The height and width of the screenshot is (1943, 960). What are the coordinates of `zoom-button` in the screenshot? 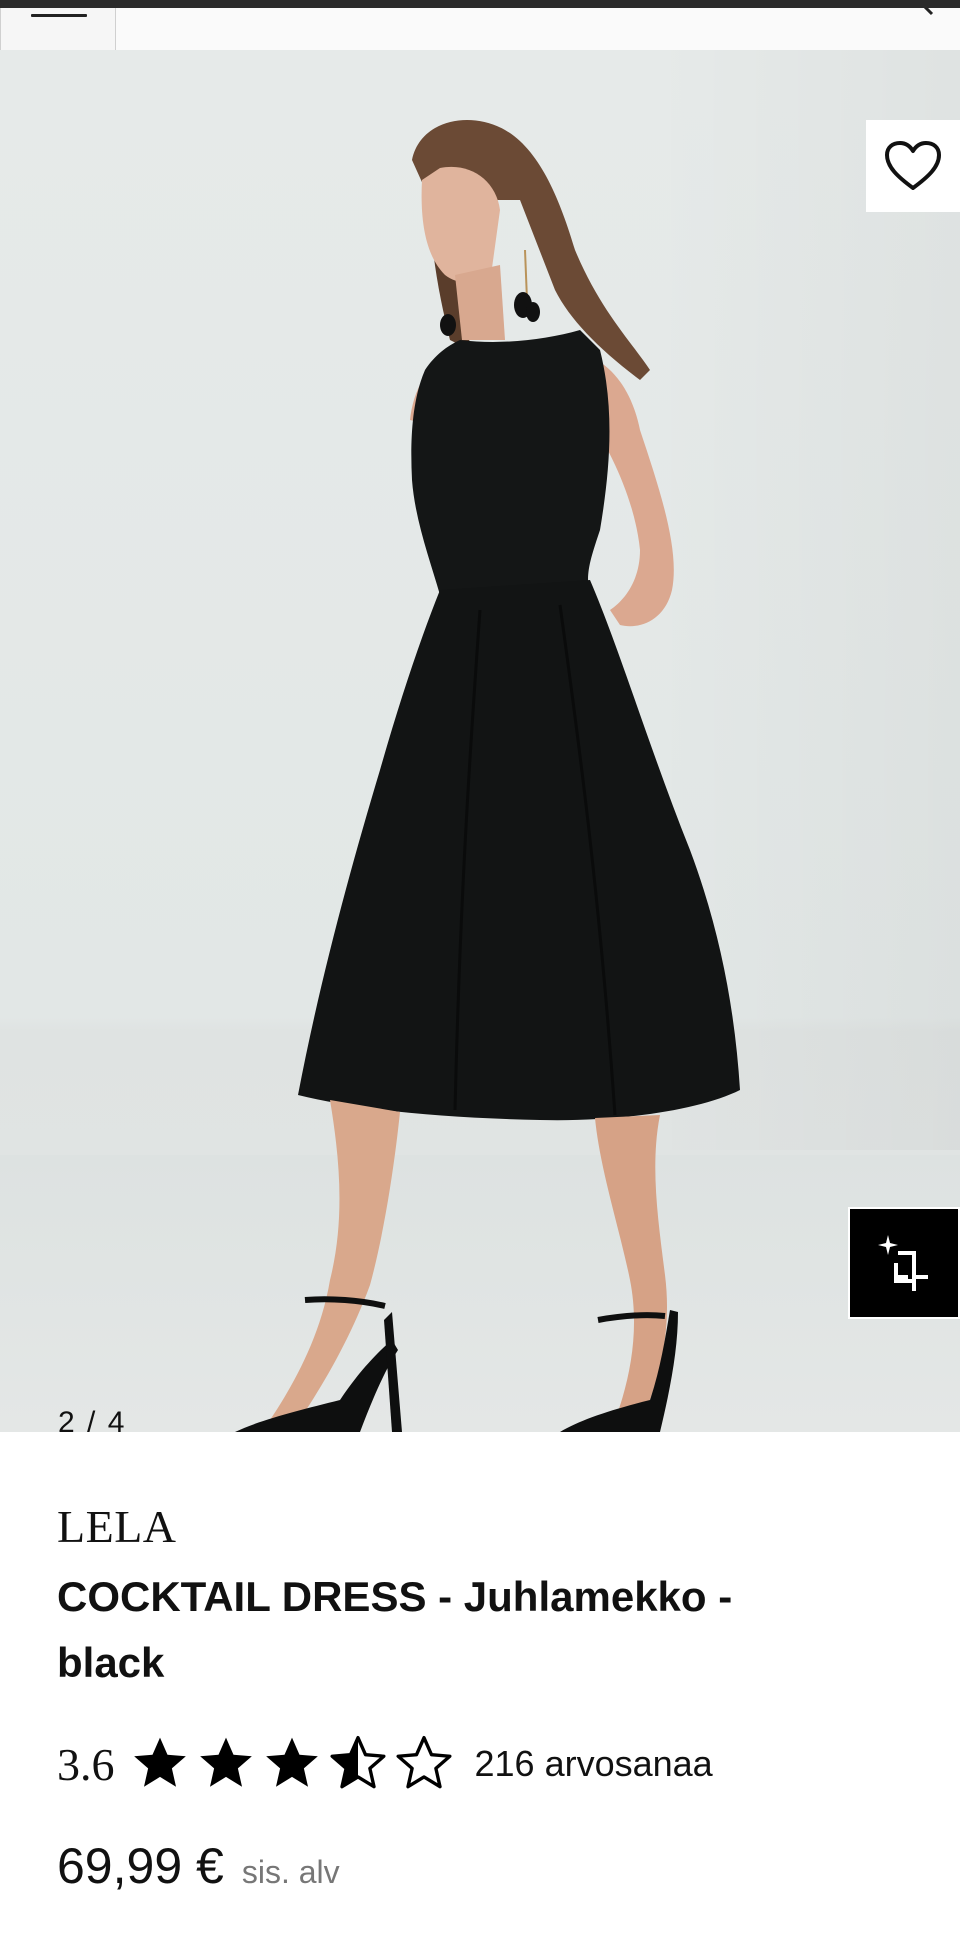 It's located at (904, 1263).